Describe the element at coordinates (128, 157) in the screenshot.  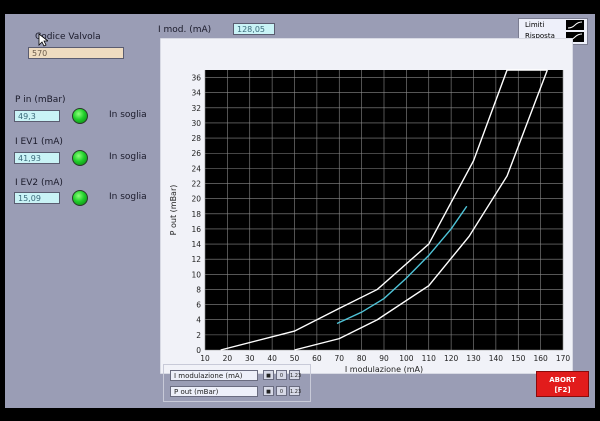
I see `i-ev1-status-text: In soglia` at that location.